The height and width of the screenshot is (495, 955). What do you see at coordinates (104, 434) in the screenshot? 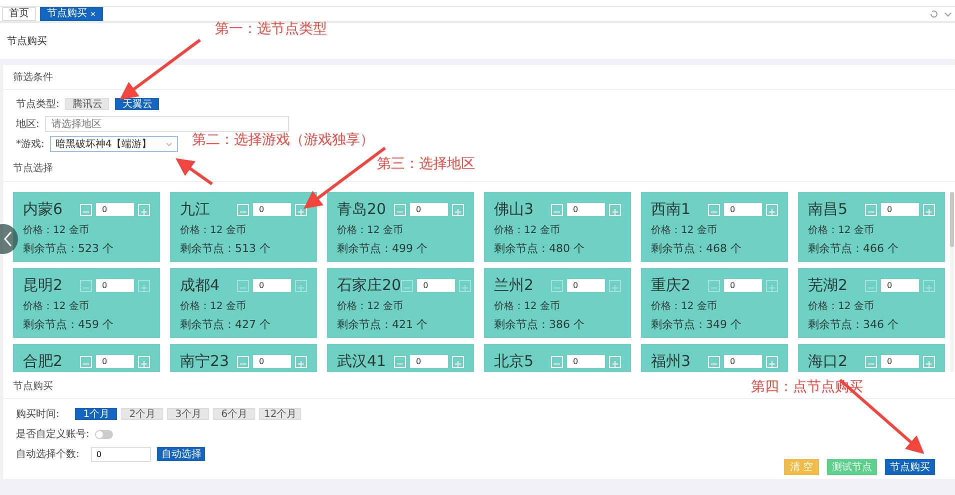
I see `toggle-switch` at bounding box center [104, 434].